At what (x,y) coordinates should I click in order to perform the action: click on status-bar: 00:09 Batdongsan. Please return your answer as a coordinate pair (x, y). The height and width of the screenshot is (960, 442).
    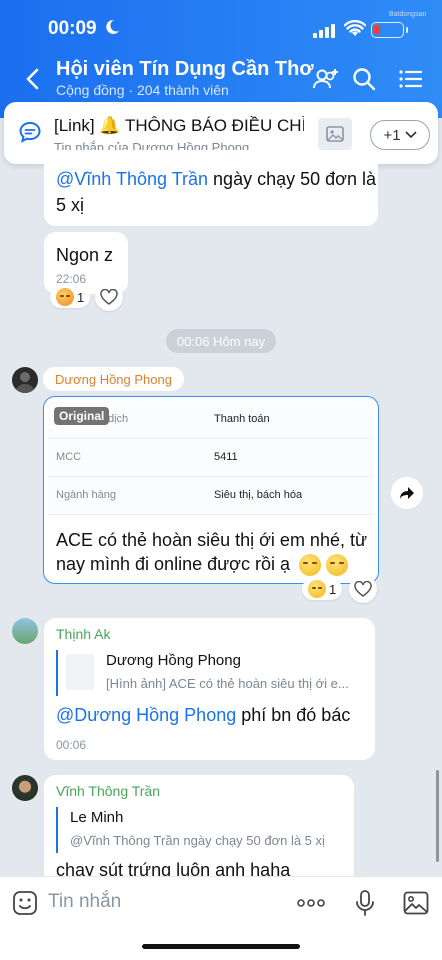
    Looking at the image, I should click on (221, 26).